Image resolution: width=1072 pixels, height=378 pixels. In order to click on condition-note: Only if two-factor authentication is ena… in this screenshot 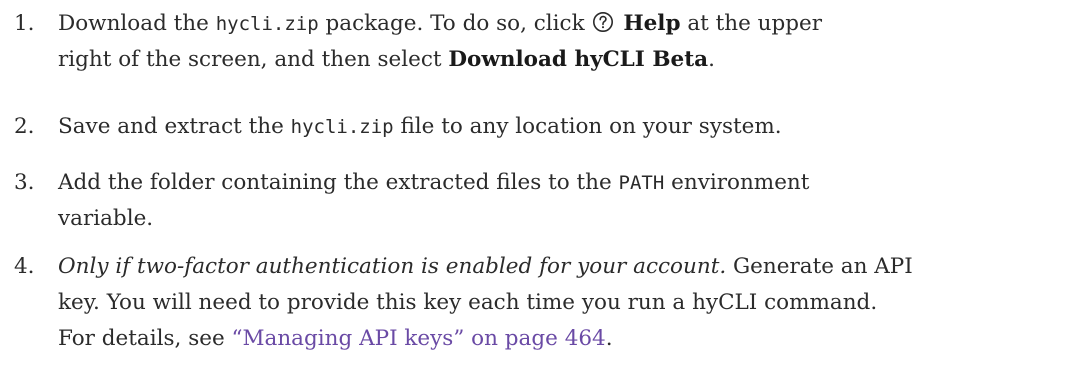, I will do `click(392, 266)`.